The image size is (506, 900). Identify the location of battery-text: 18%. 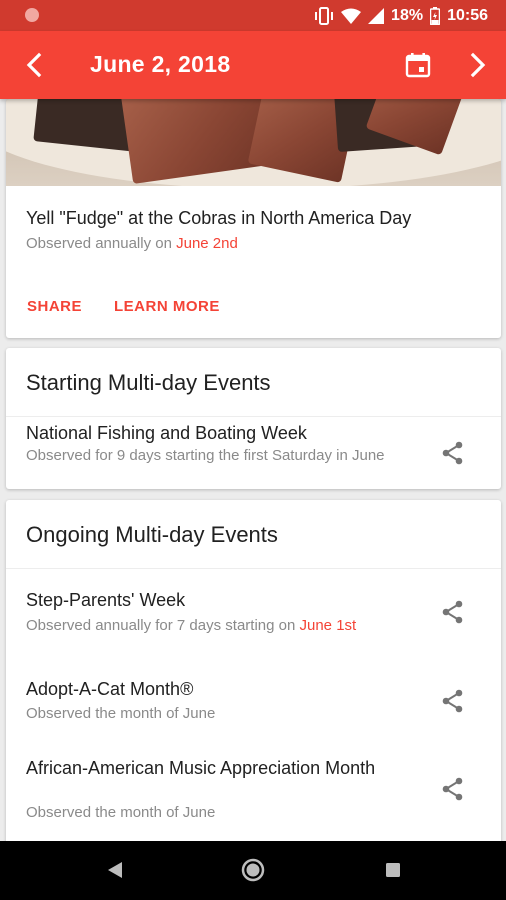
(407, 15).